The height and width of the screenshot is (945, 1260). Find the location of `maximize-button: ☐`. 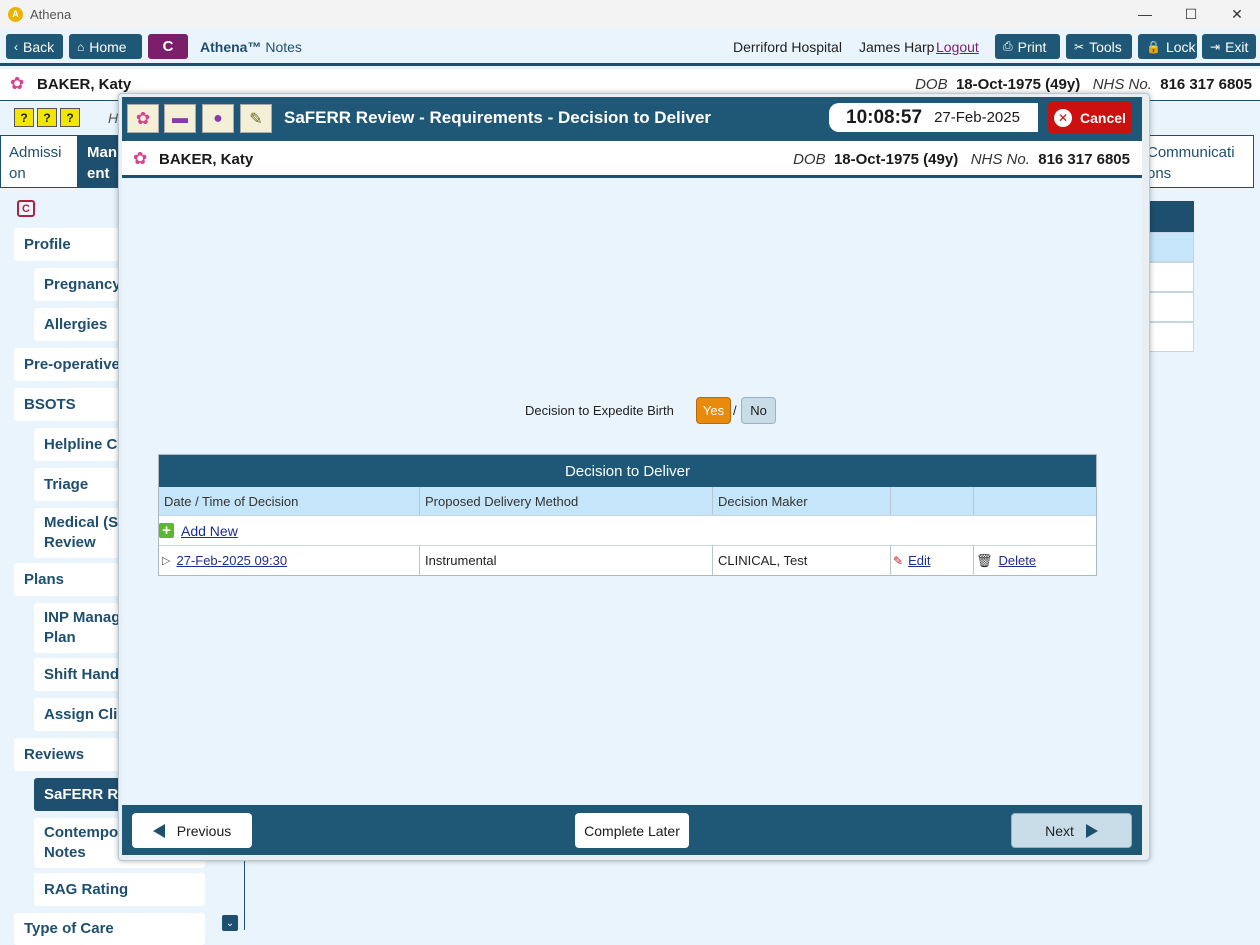

maximize-button: ☐ is located at coordinates (1191, 14).